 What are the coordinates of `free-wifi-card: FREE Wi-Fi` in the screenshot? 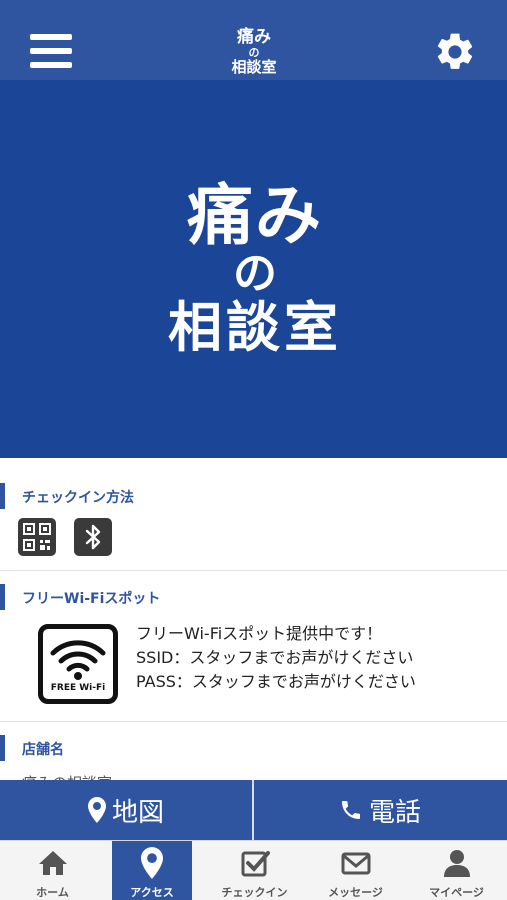 It's located at (78, 664).